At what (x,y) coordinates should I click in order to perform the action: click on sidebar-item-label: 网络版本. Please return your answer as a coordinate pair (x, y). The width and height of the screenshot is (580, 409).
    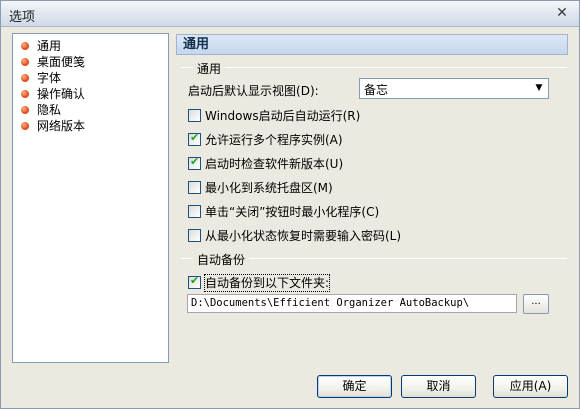
    Looking at the image, I should click on (61, 126).